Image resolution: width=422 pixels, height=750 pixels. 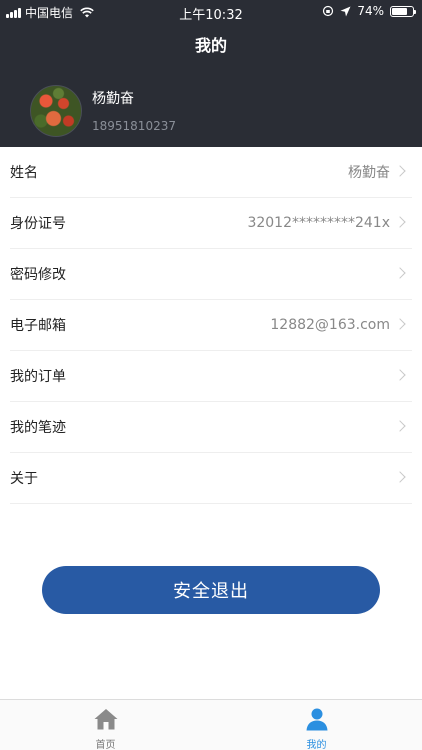 I want to click on home-icon, so click(x=106, y=719).